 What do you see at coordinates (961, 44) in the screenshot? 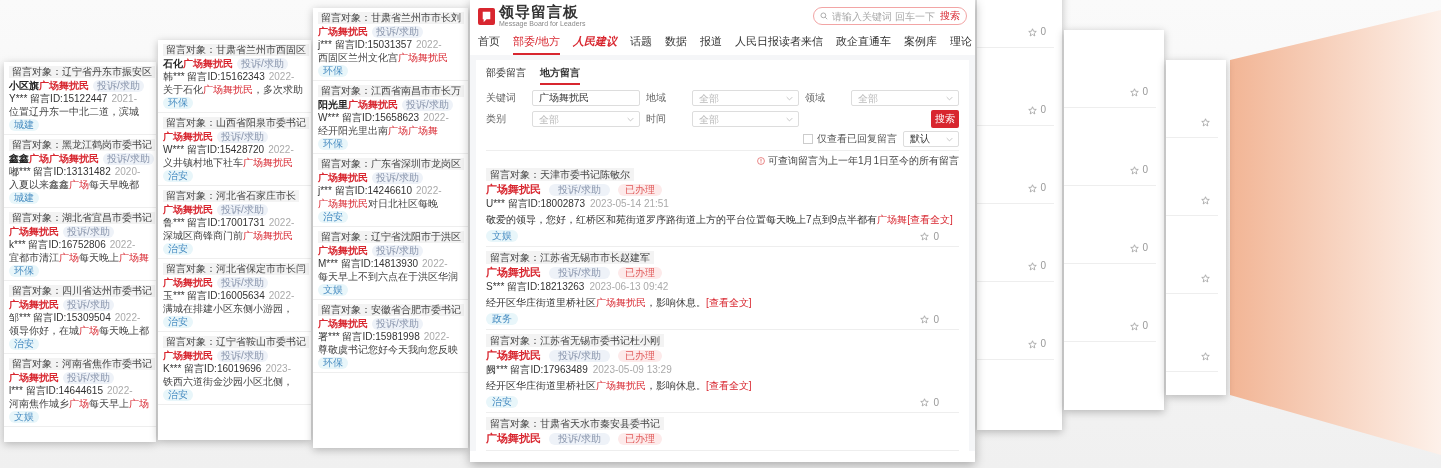
I see `nav-link: 理论` at bounding box center [961, 44].